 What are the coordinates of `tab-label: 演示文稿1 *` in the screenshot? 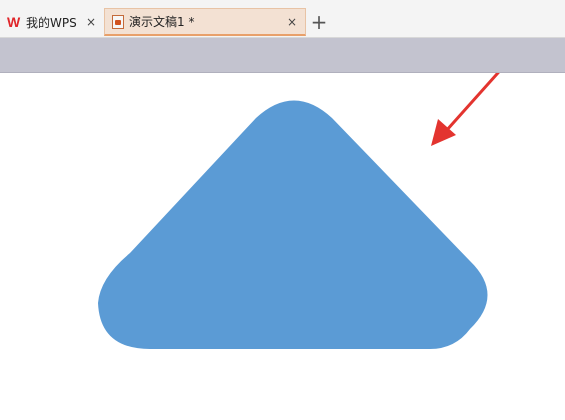 It's located at (162, 22).